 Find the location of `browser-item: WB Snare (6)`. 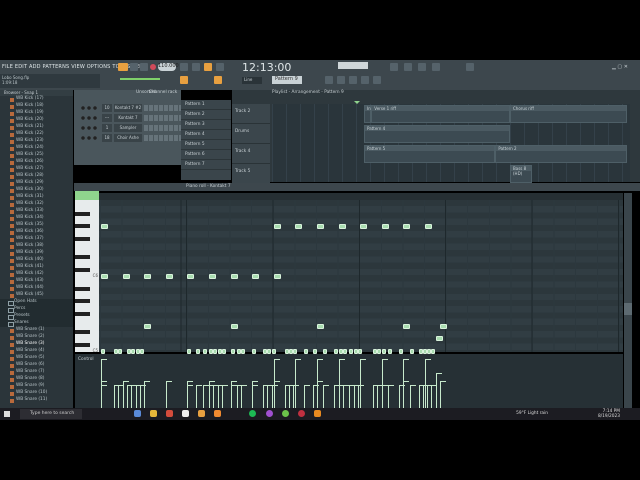

browser-item: WB Snare (6) is located at coordinates (36, 365).